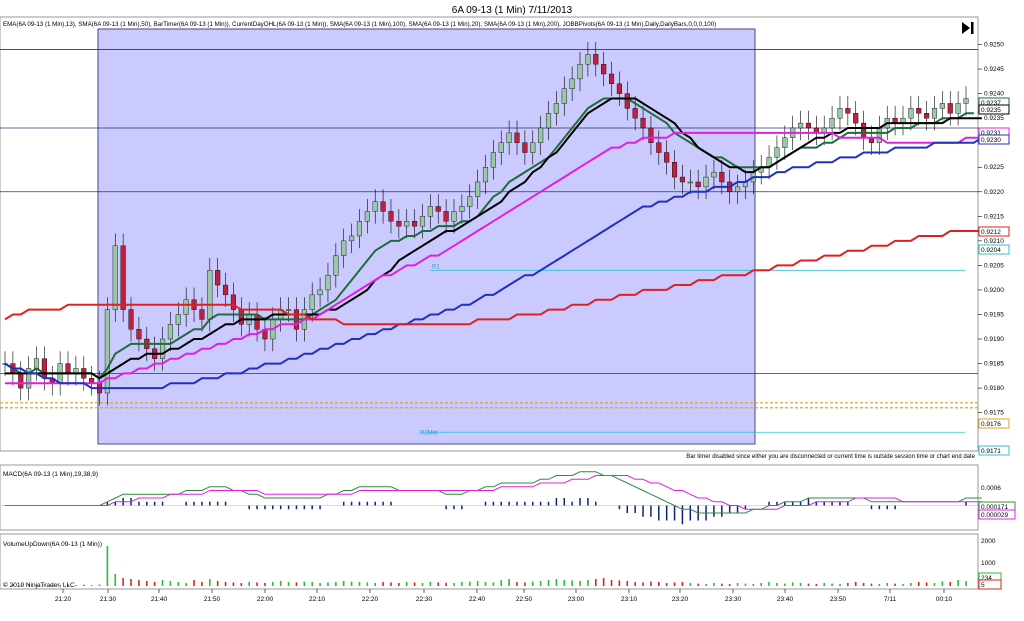  Describe the element at coordinates (991, 451) in the screenshot. I see `price-label-text: 0.9171` at that location.